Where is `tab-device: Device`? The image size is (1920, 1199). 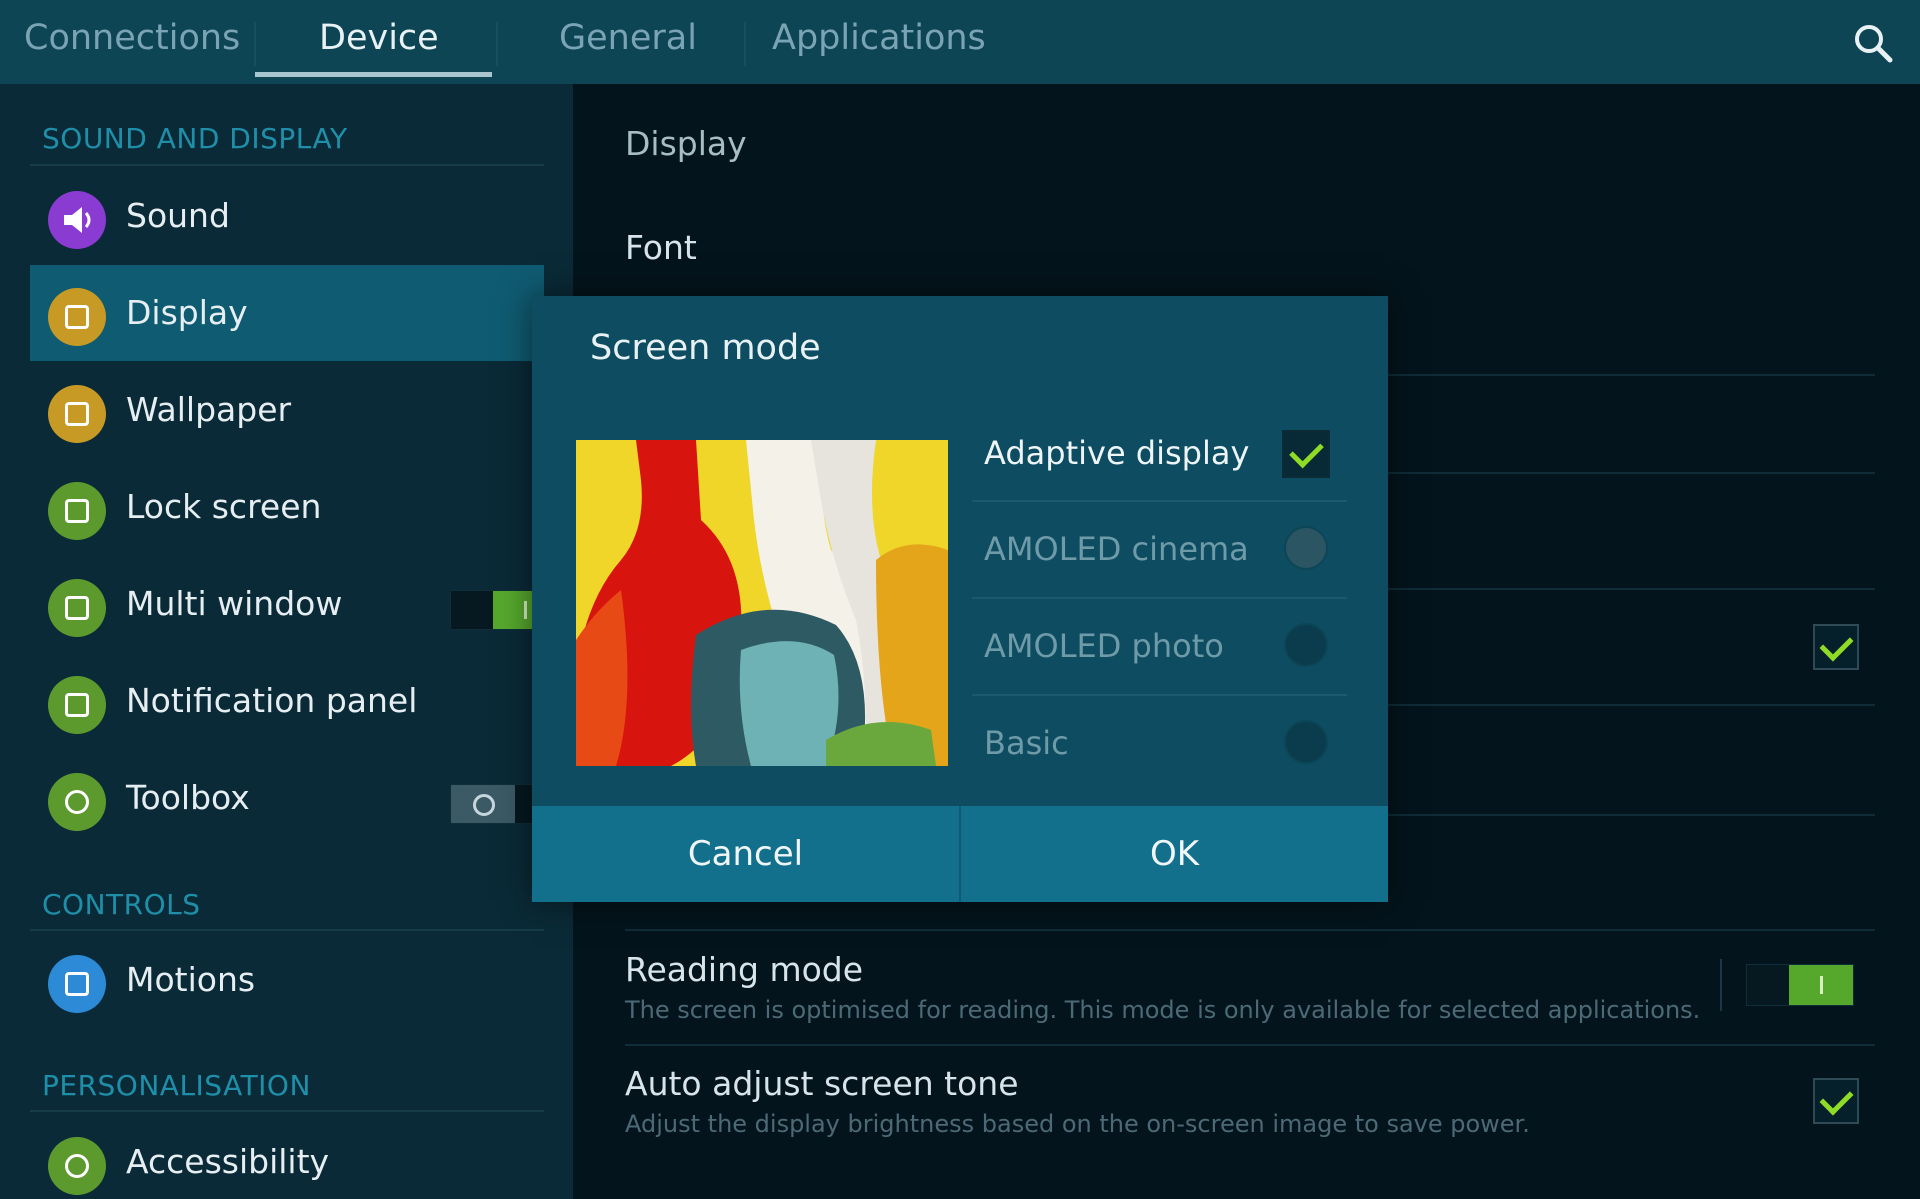
tab-device: Device is located at coordinates (379, 43).